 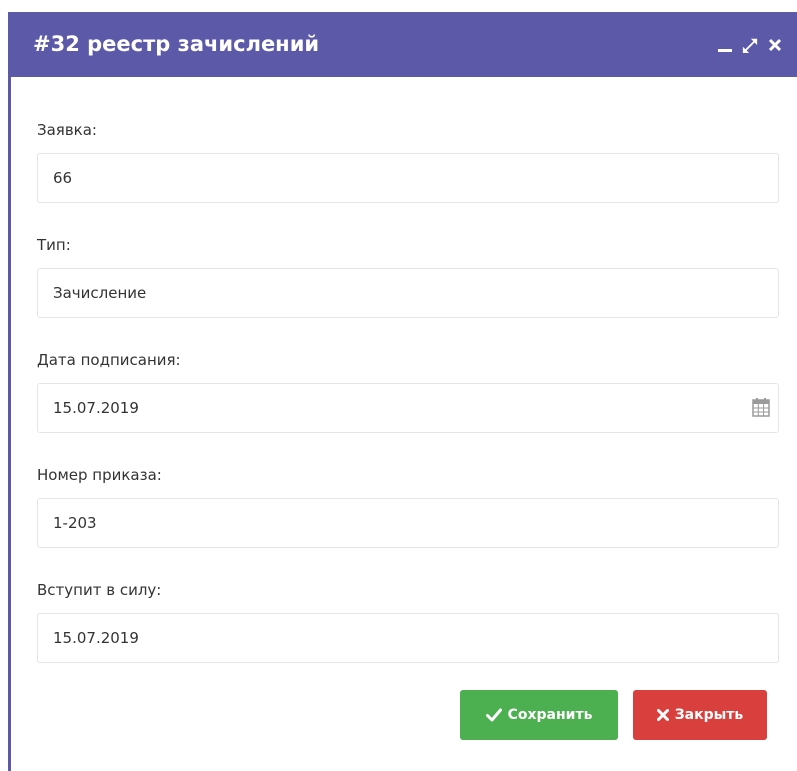 What do you see at coordinates (408, 293) in the screenshot?
I see `type-input` at bounding box center [408, 293].